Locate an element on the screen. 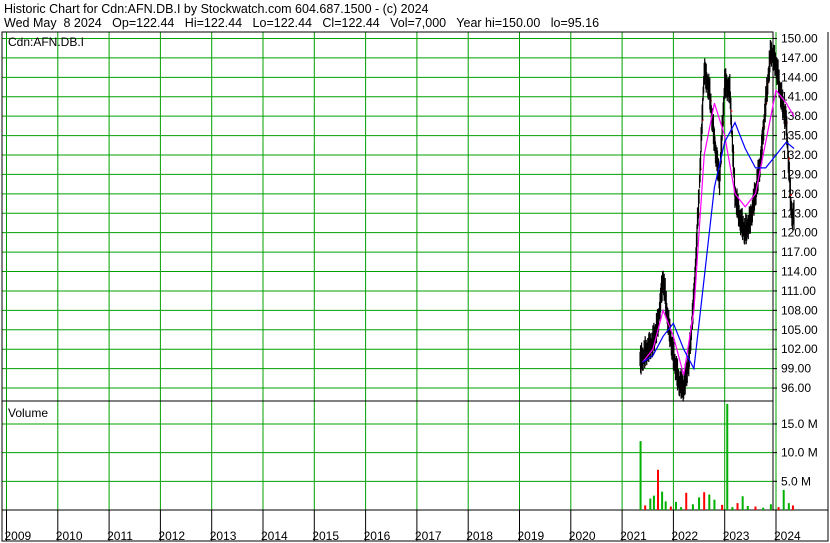  price-tick-label: 123.00 is located at coordinates (799, 213).